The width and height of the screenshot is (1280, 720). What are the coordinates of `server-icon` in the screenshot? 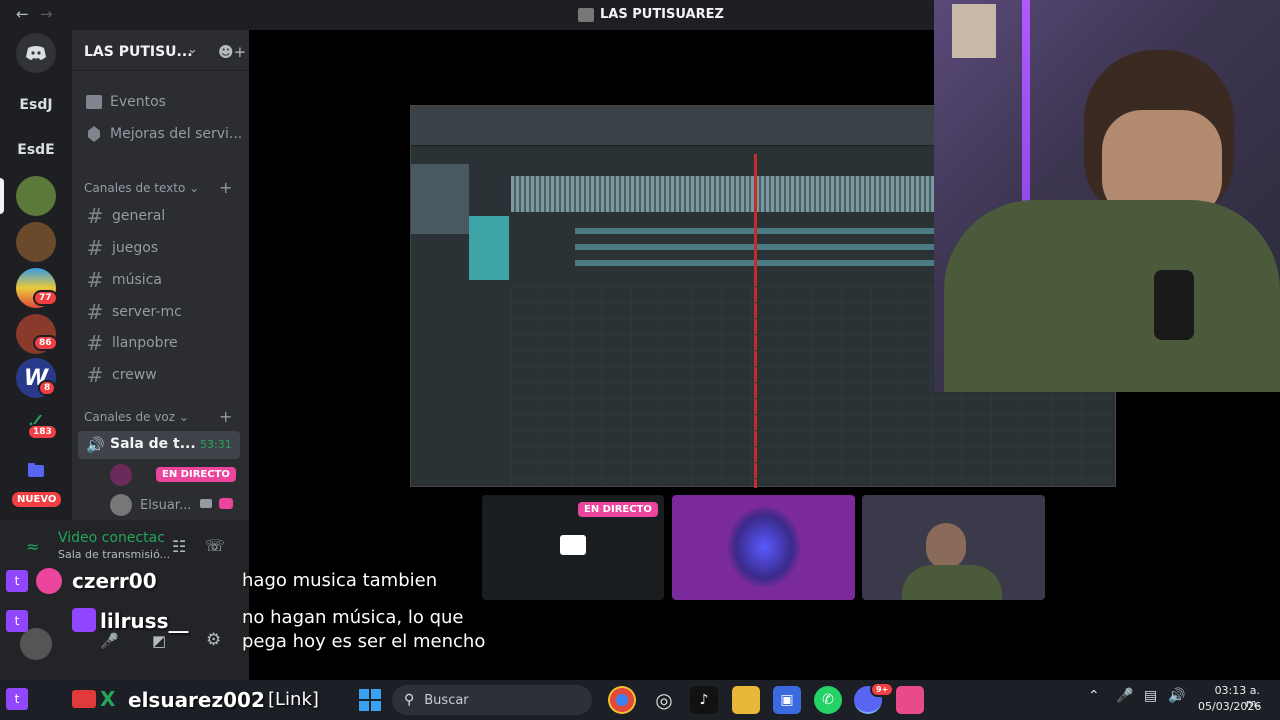 It's located at (586, 14).